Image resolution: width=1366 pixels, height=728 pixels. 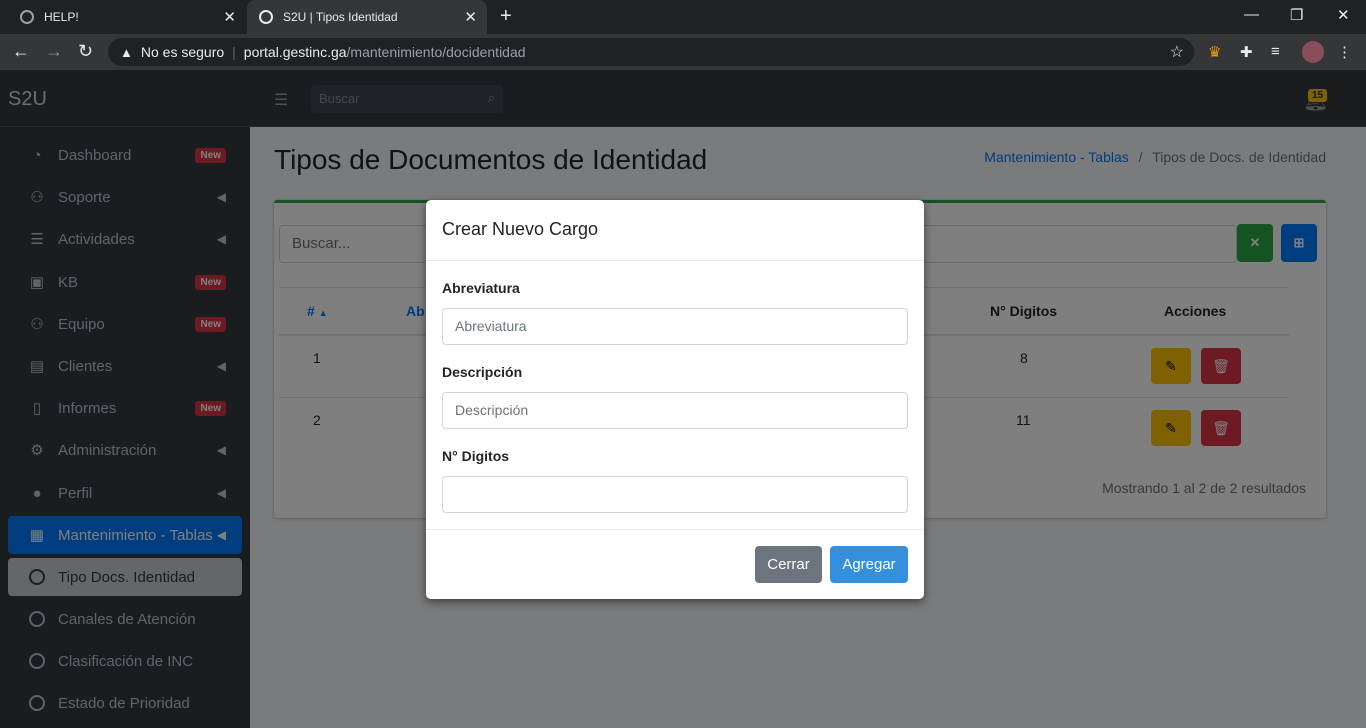 What do you see at coordinates (675, 230) in the screenshot?
I see `modal-title: Crear Nuevo Cargo` at bounding box center [675, 230].